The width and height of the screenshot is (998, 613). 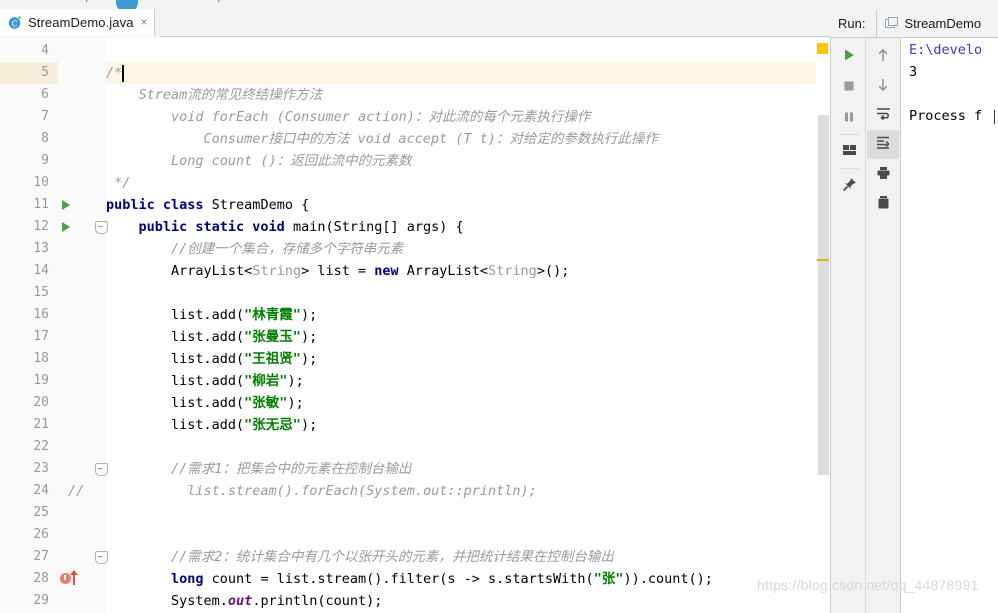 I want to click on code-line-text: list.add("林青霞");, so click(x=212, y=315).